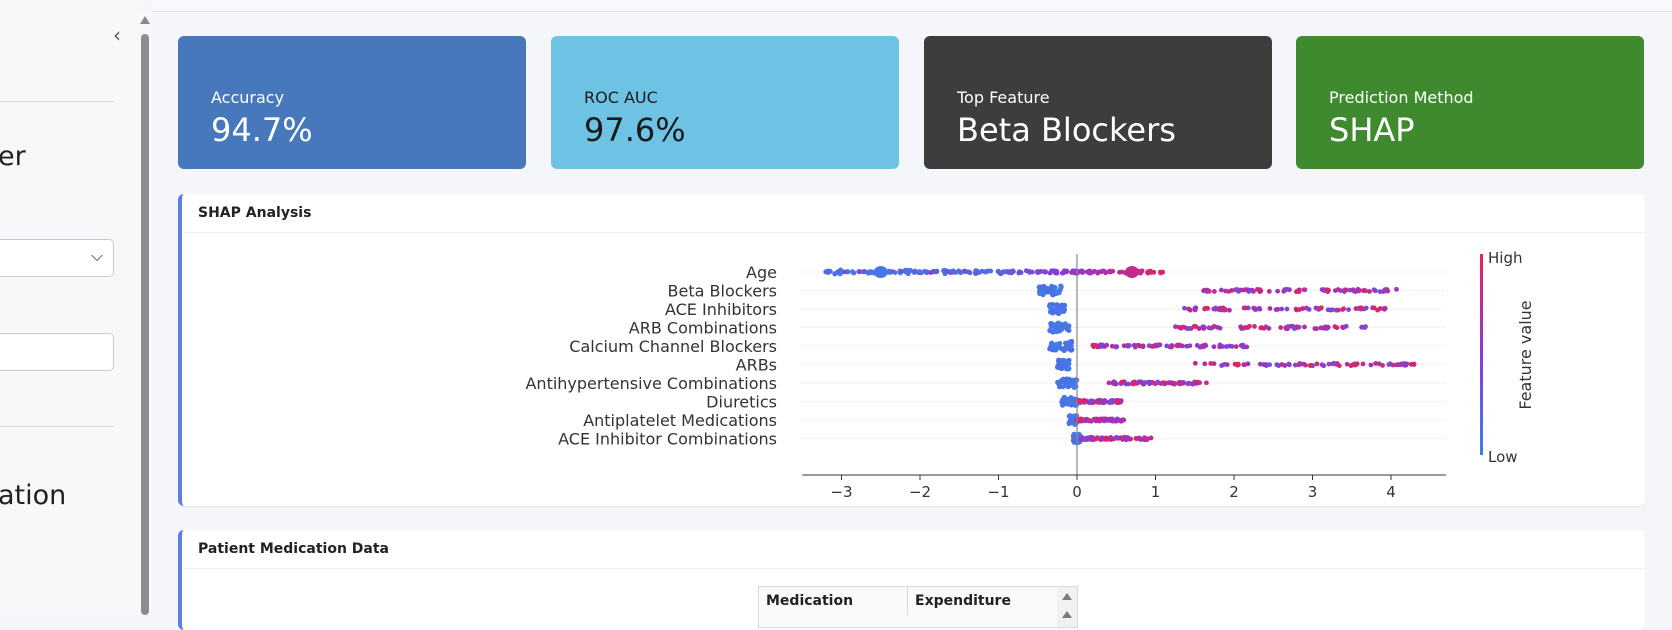  What do you see at coordinates (262, 130) in the screenshot?
I see `card-value: 94.7%` at bounding box center [262, 130].